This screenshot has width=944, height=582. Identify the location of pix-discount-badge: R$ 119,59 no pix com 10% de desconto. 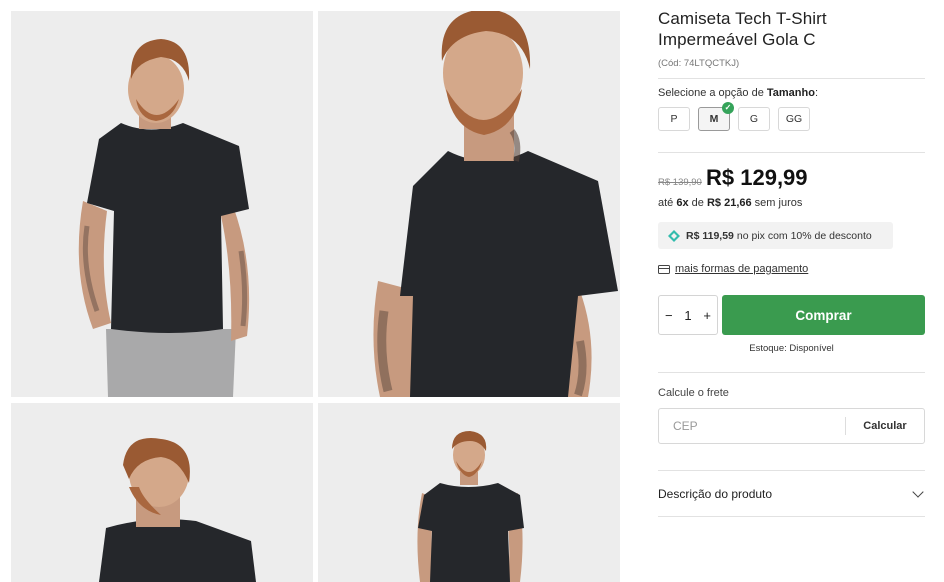
(775, 235).